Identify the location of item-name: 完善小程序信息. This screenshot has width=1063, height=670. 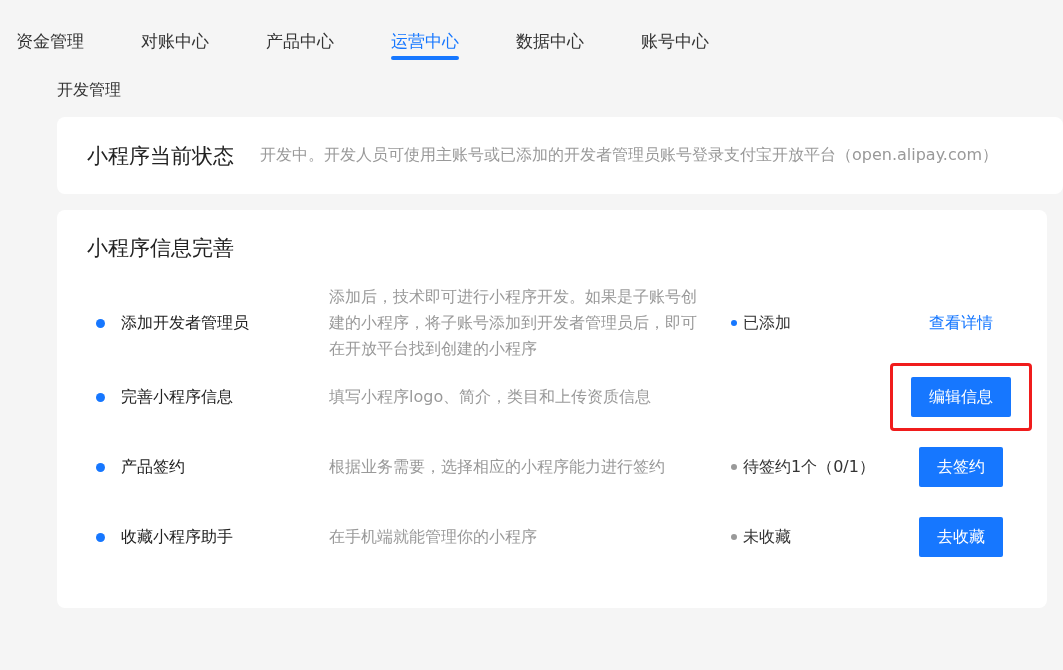
(177, 397).